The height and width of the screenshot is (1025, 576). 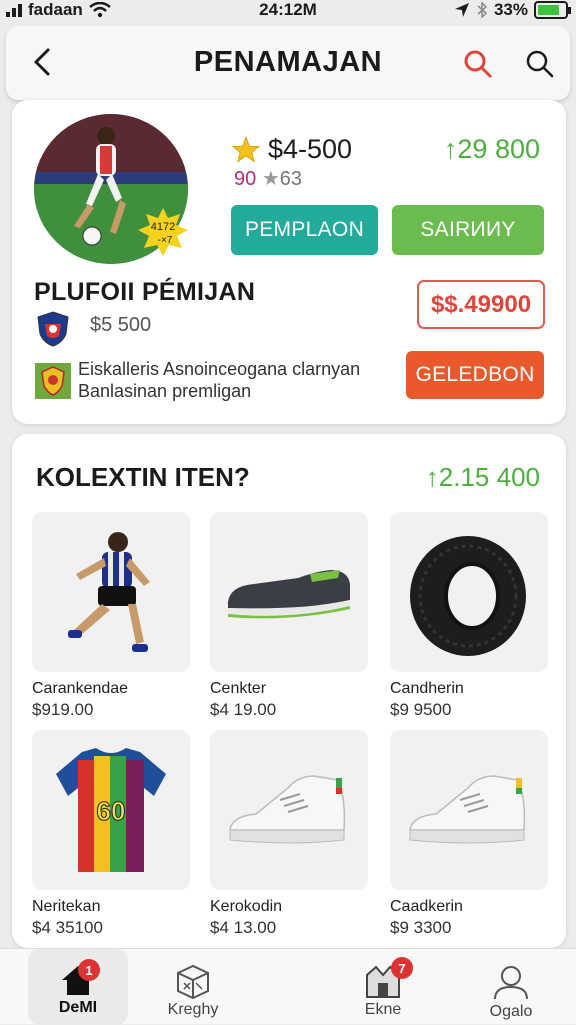 What do you see at coordinates (552, 10) in the screenshot?
I see `battery-icon` at bounding box center [552, 10].